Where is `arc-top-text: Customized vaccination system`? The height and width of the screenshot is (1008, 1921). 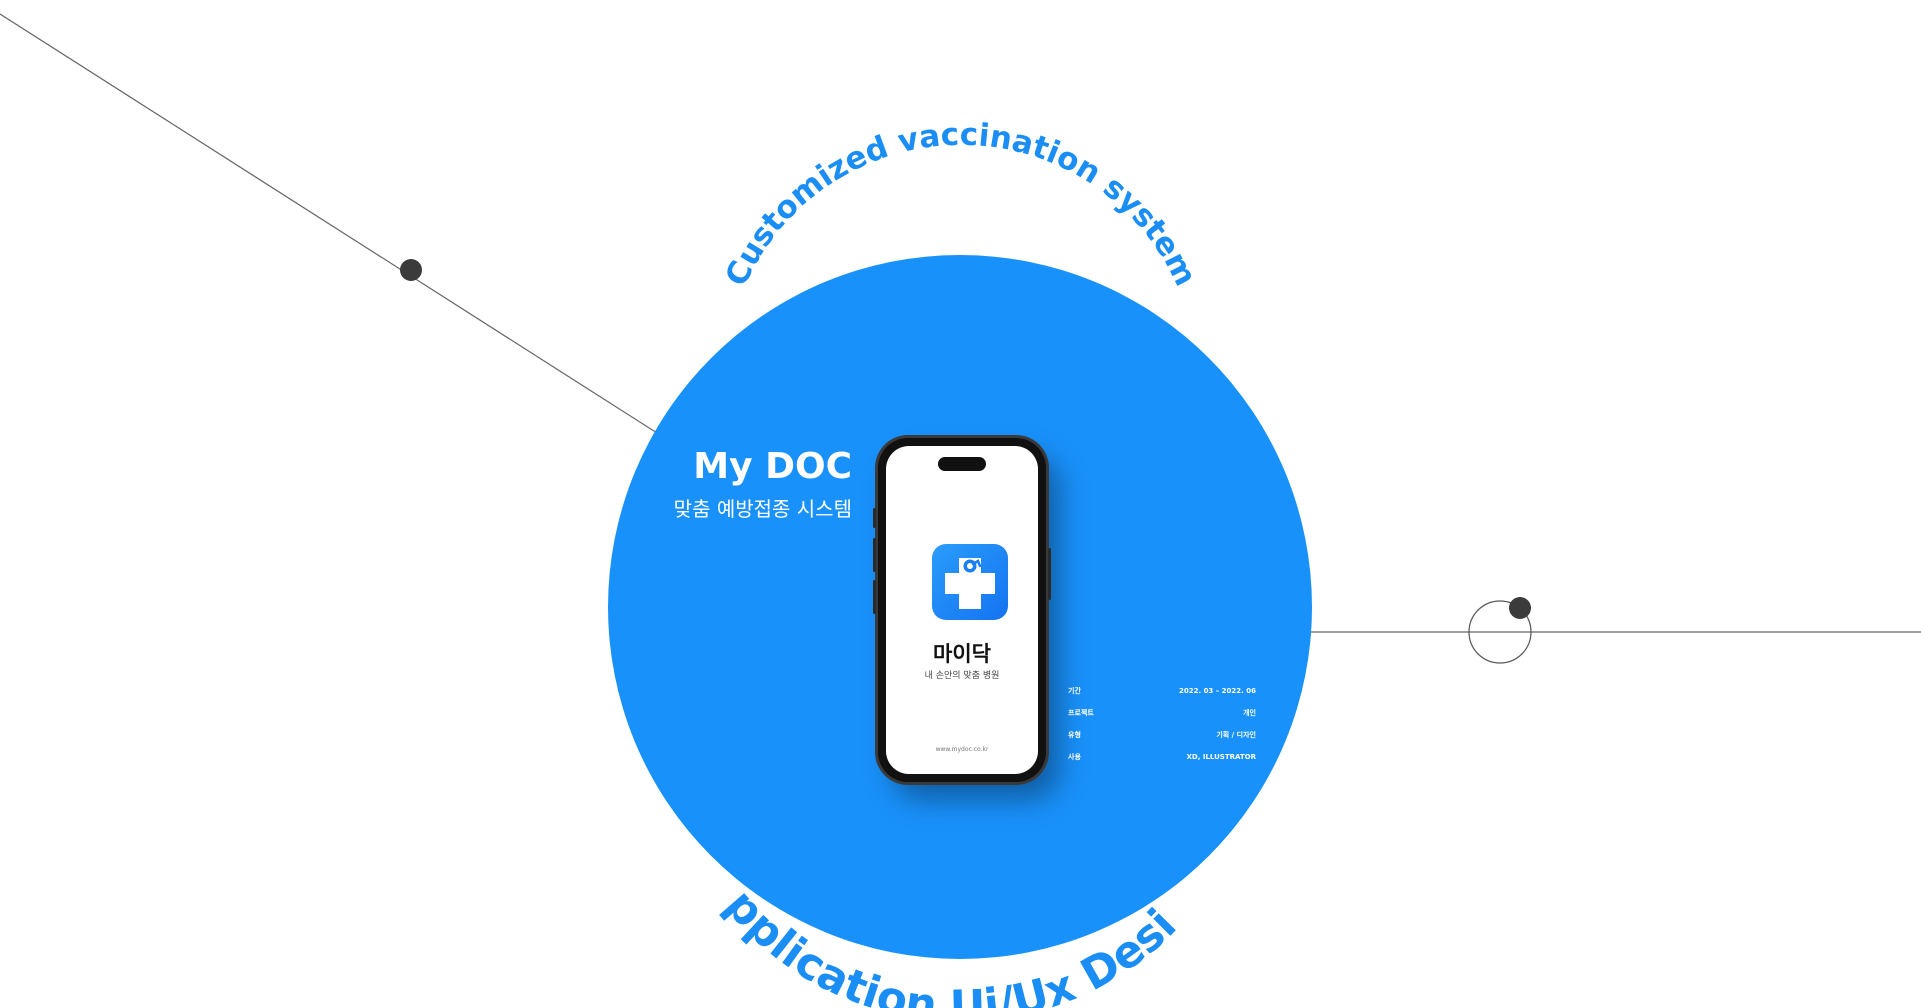
arc-top-text: Customized vaccination system is located at coordinates (960, 204).